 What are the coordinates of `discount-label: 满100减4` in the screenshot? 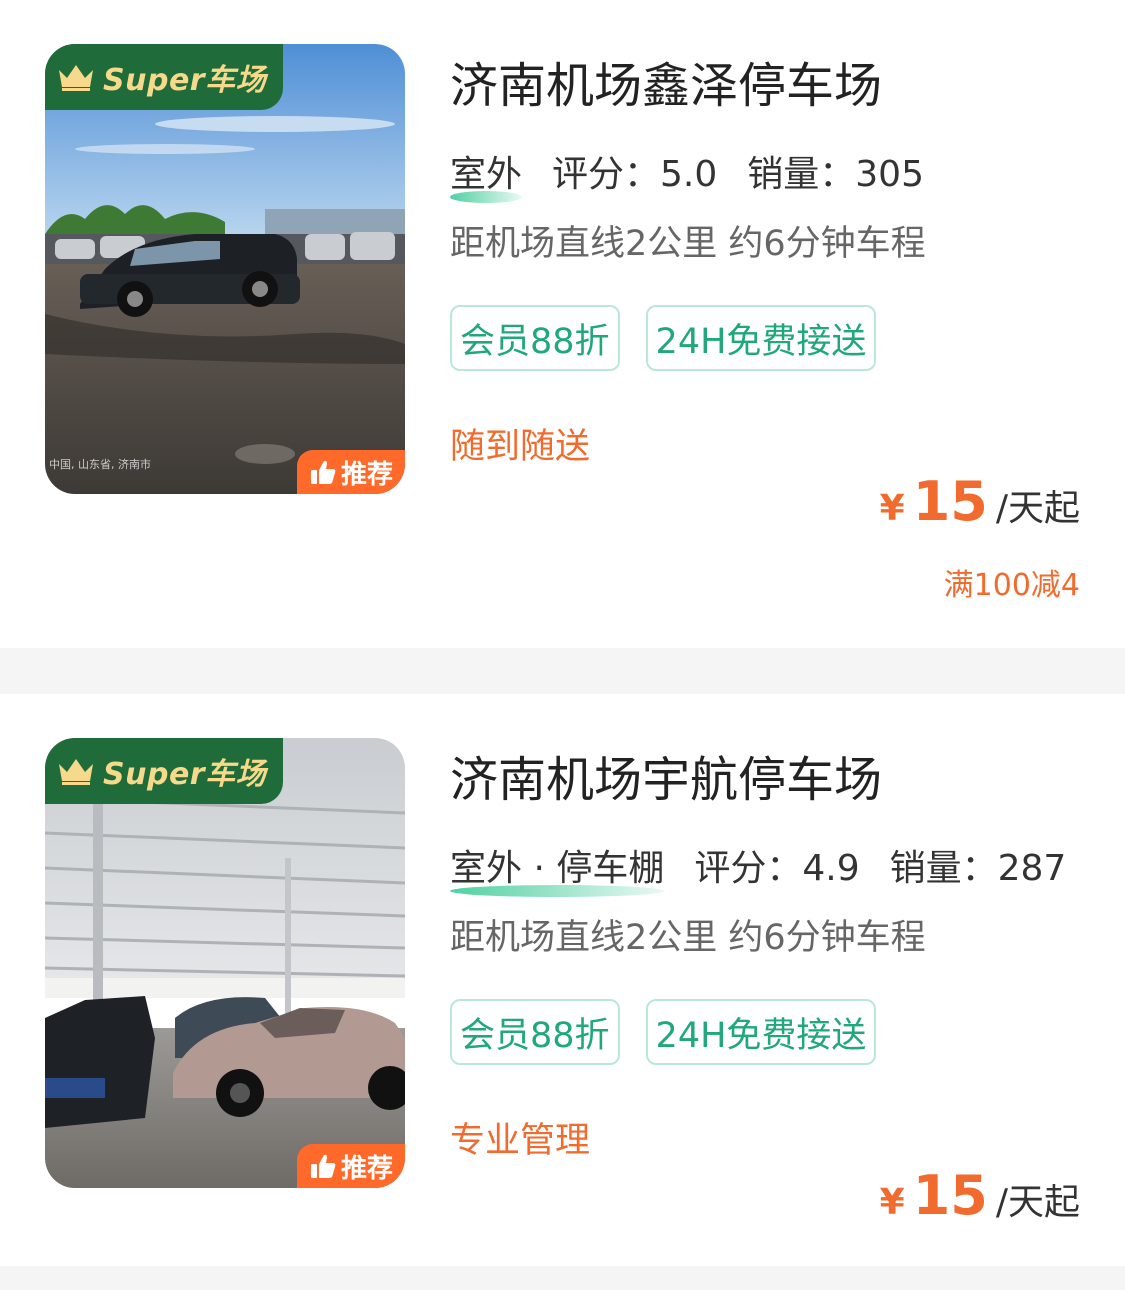 It's located at (1011, 585).